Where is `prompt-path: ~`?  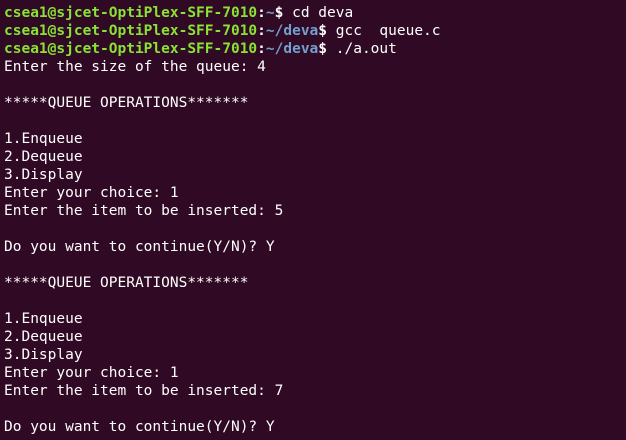 prompt-path: ~ is located at coordinates (270, 13).